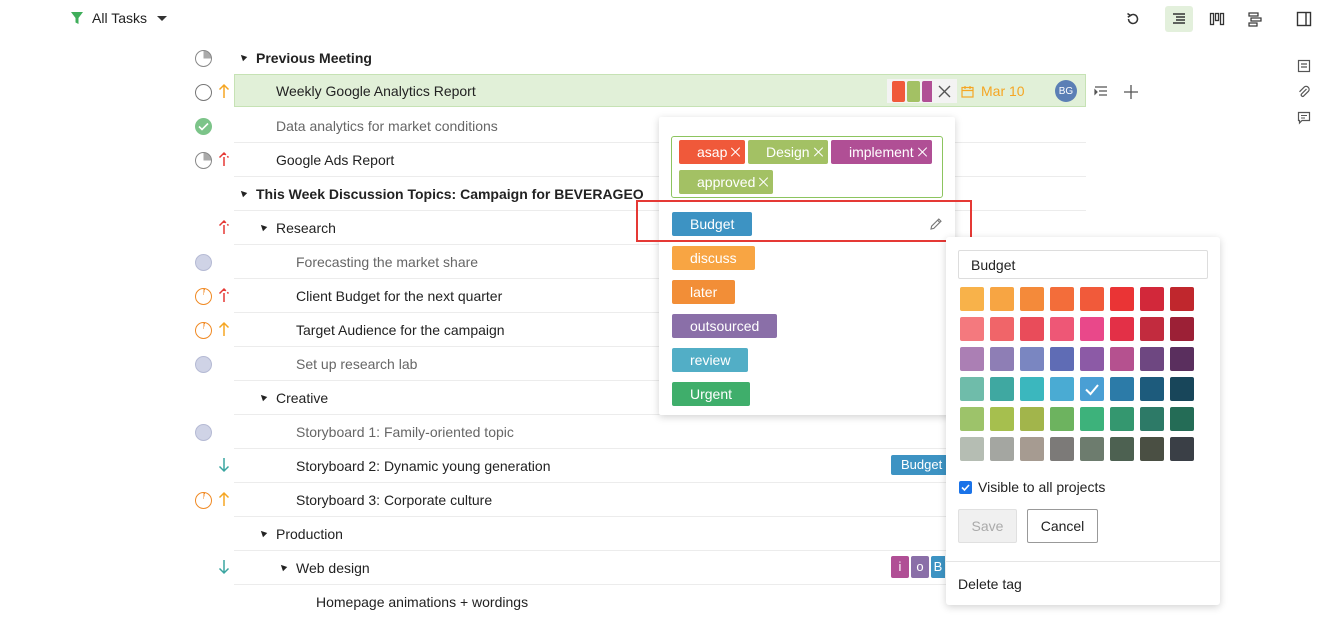 The height and width of the screenshot is (618, 1326). Describe the element at coordinates (944, 91) in the screenshot. I see `close-icon` at that location.